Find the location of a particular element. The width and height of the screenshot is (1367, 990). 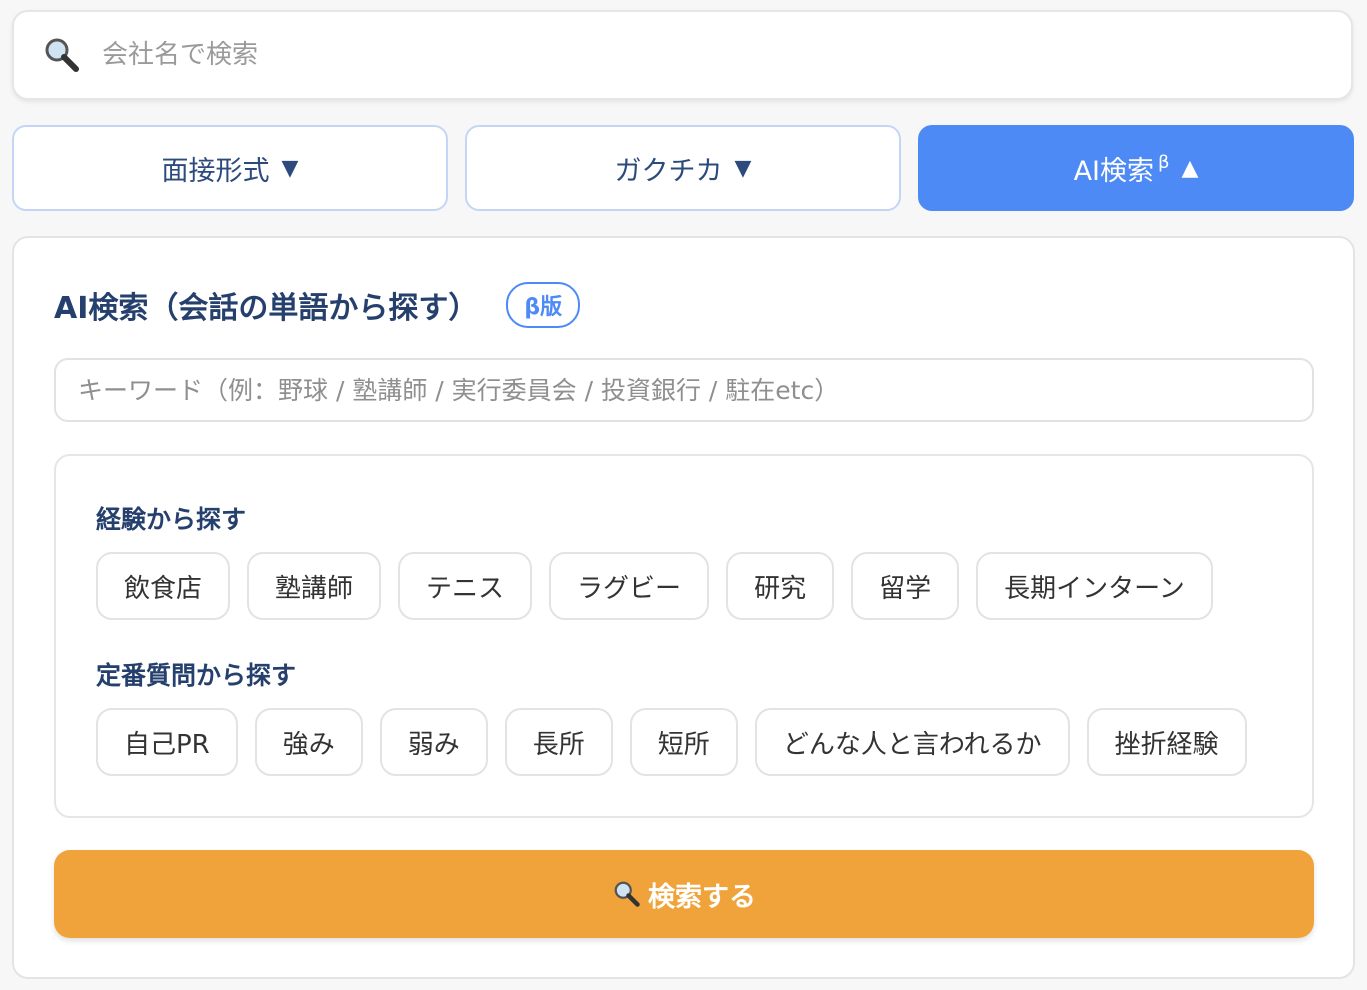

chip-experience: 長期インターン is located at coordinates (1094, 586).